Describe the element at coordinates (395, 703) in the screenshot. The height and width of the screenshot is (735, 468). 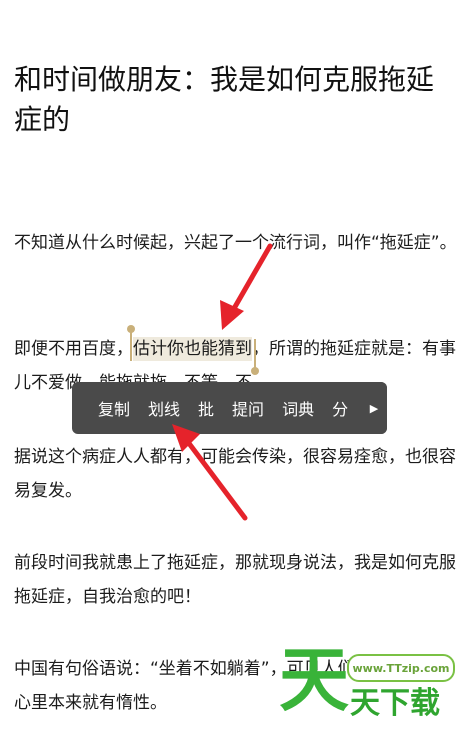
I see `watermark-text: 天下载` at that location.